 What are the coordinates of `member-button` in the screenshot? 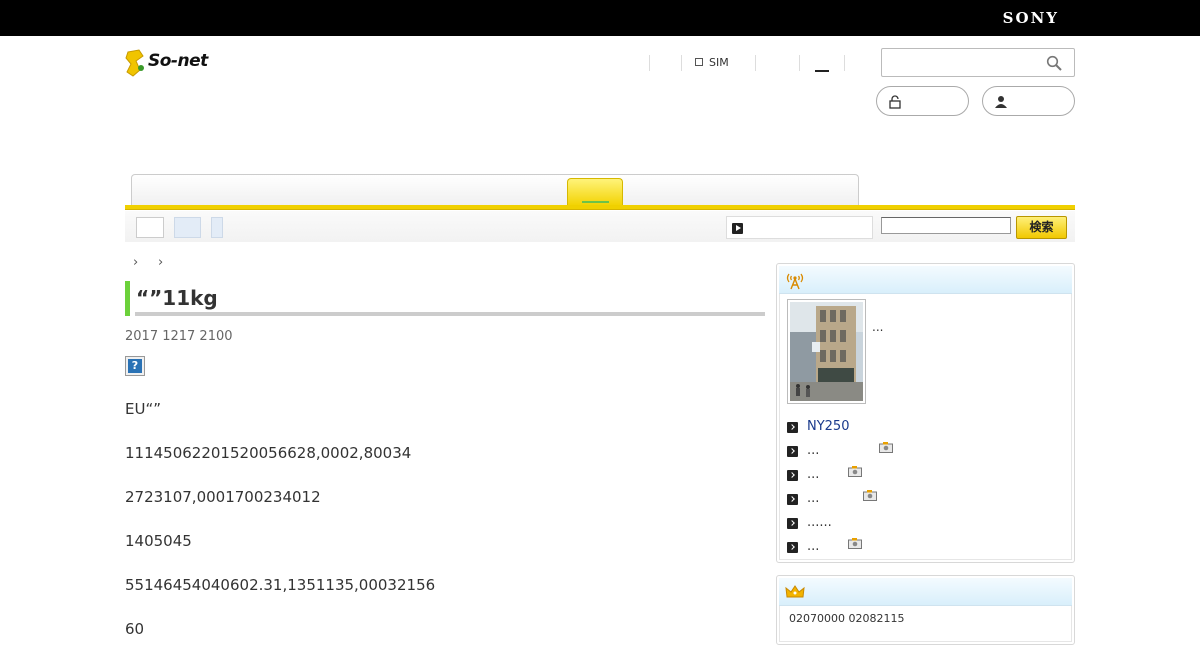 It's located at (1028, 101).